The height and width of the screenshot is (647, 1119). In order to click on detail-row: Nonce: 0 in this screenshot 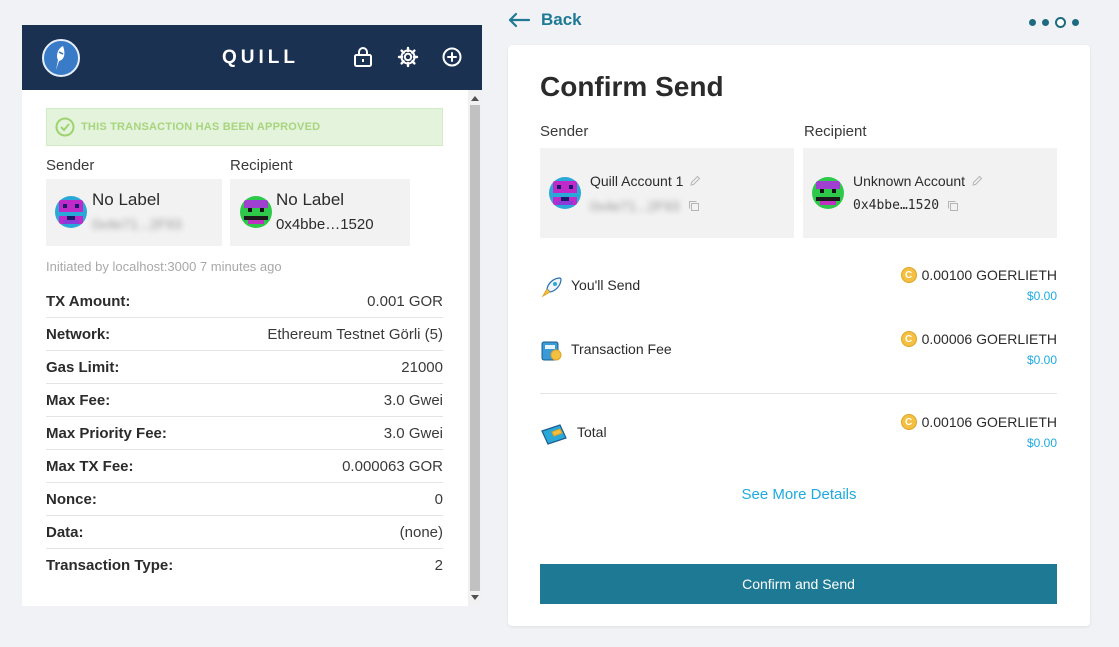, I will do `click(244, 499)`.